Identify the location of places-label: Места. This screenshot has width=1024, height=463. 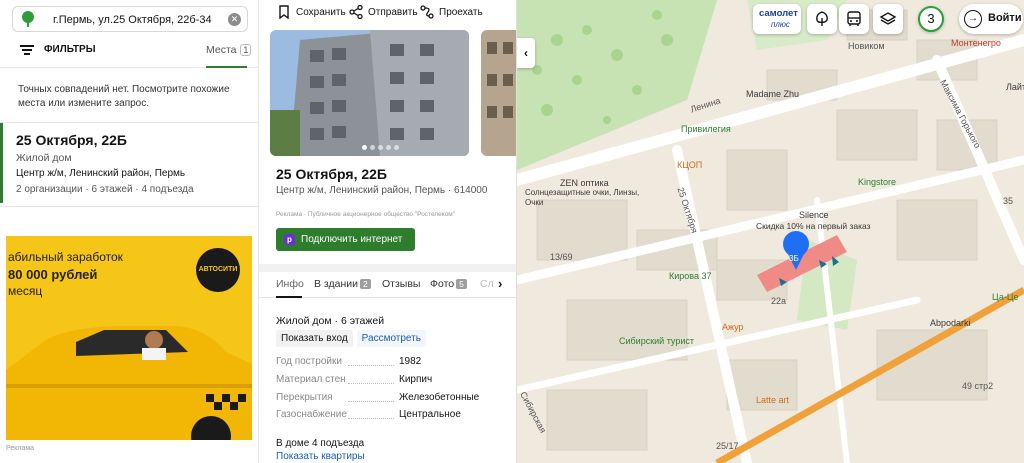
(221, 50).